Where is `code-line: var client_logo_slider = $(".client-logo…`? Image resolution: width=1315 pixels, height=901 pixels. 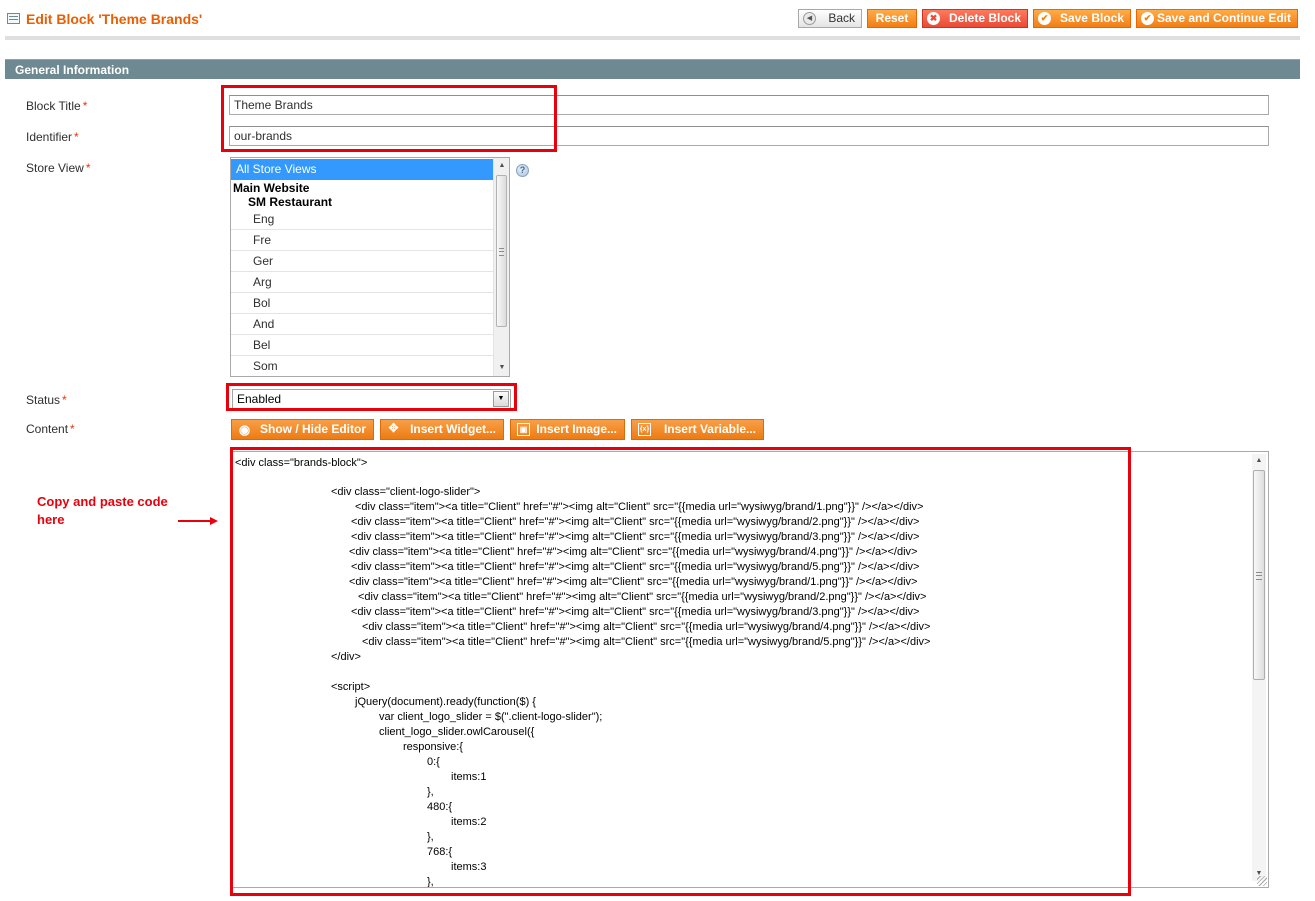 code-line: var client_logo_slider = $(".client-logo… is located at coordinates (491, 717).